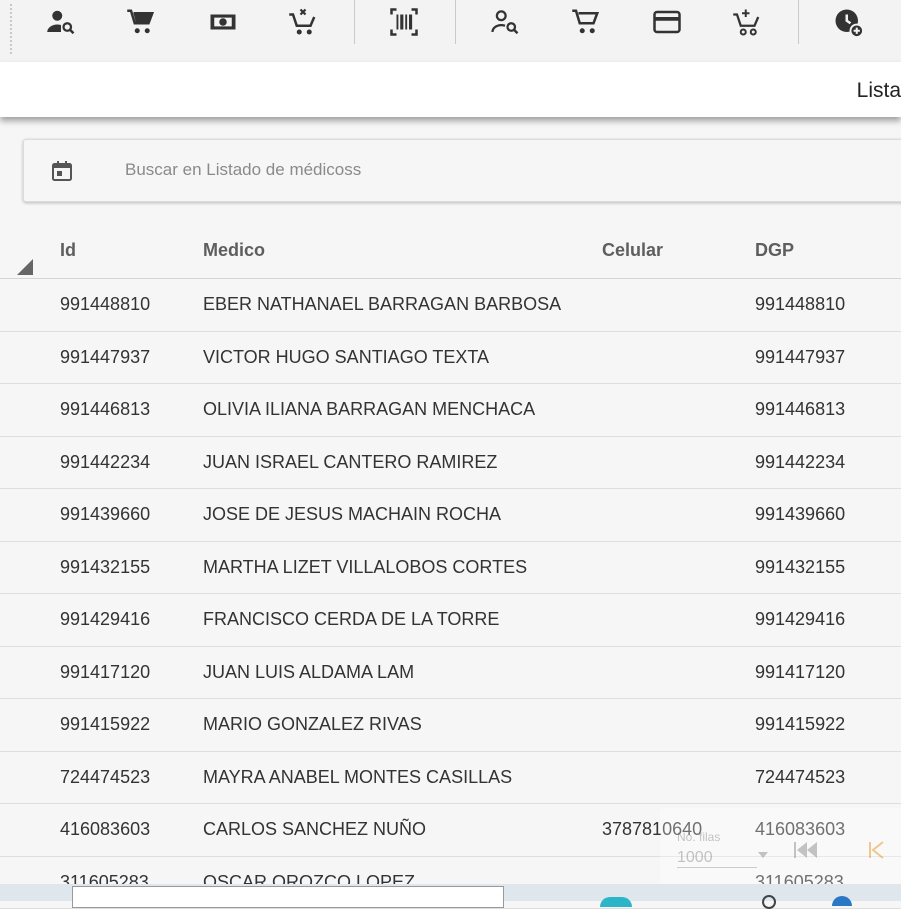 This screenshot has width=901, height=909. Describe the element at coordinates (800, 514) in the screenshot. I see `cell-dgp: 991439660` at that location.